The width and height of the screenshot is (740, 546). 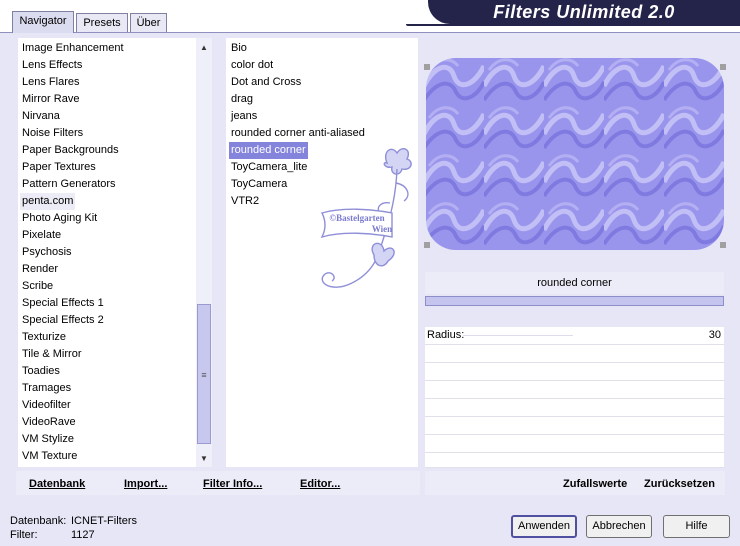 What do you see at coordinates (47, 252) in the screenshot?
I see `category-item: Psychosis` at bounding box center [47, 252].